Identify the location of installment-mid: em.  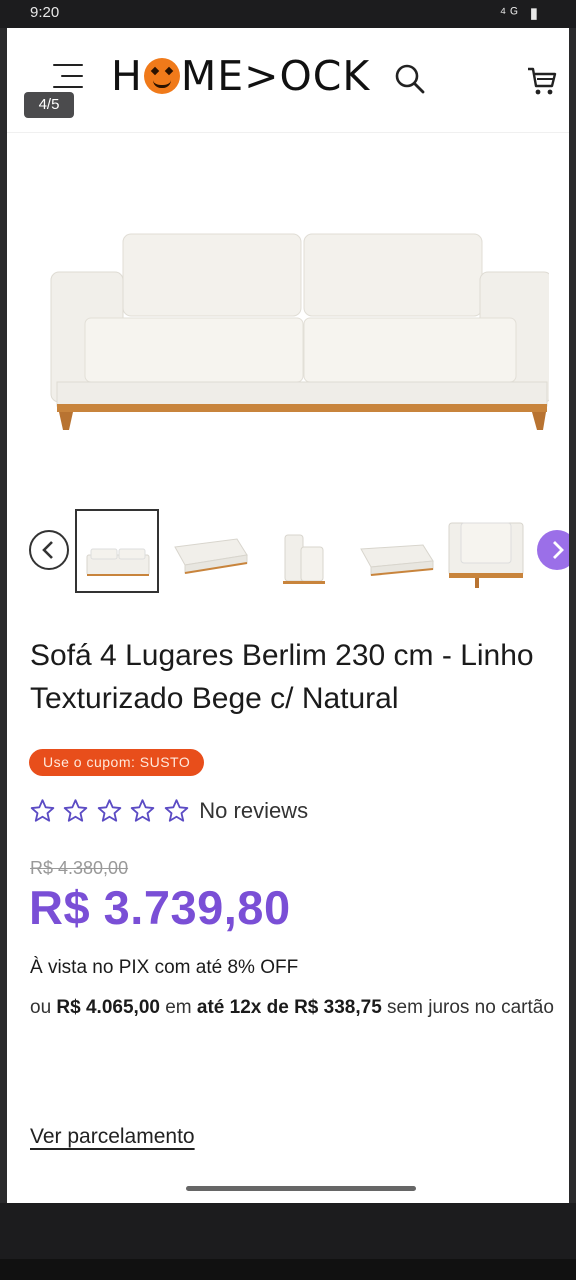
(178, 1007).